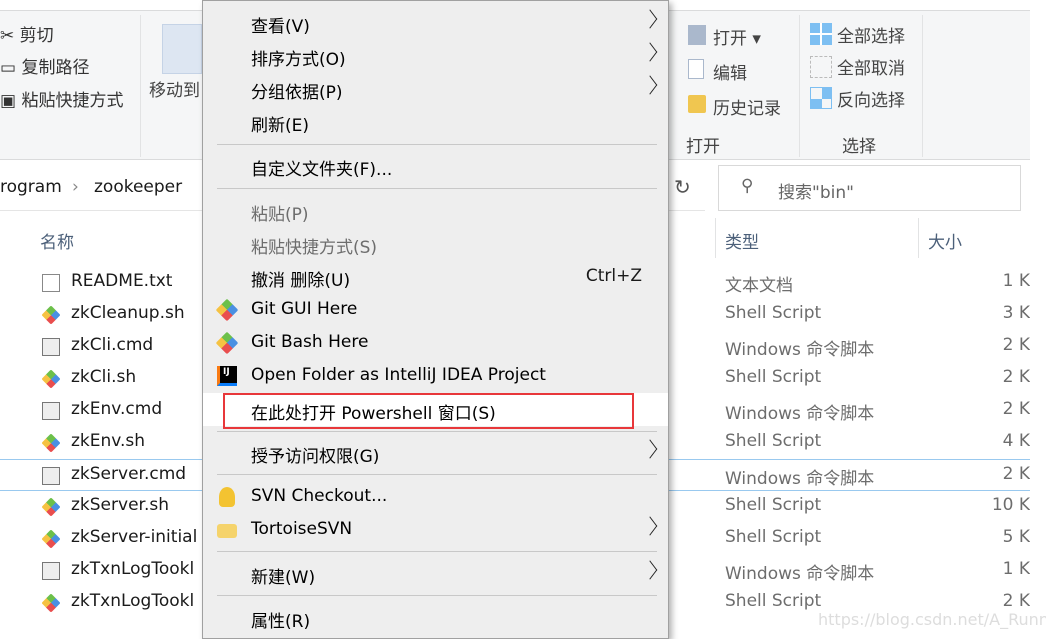 The width and height of the screenshot is (1046, 639). I want to click on open-button: 打开 ▾, so click(737, 36).